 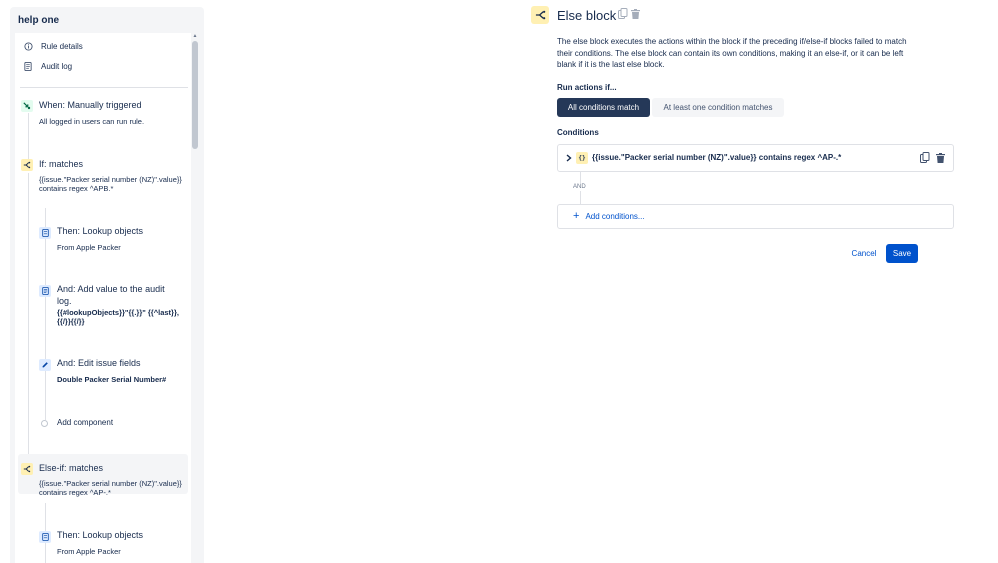 I want to click on editor-title: Else block, so click(x=587, y=15).